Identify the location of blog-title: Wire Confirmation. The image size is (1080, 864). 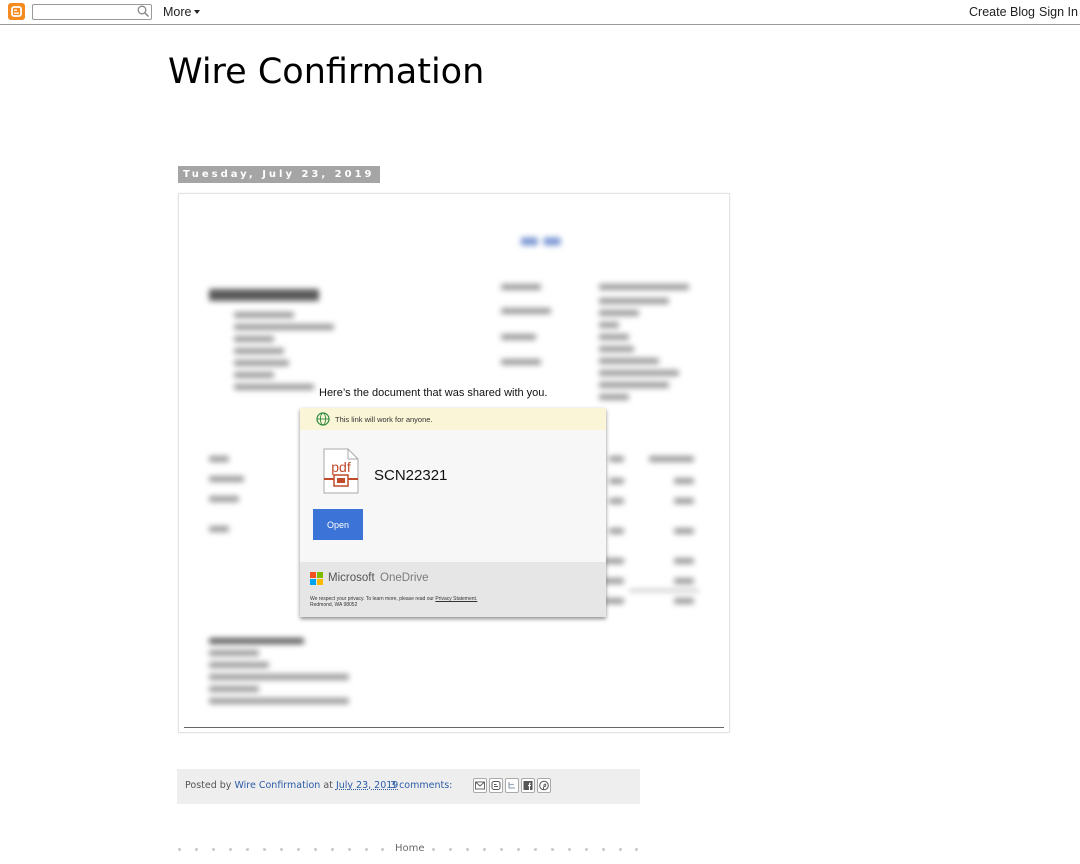
(326, 72).